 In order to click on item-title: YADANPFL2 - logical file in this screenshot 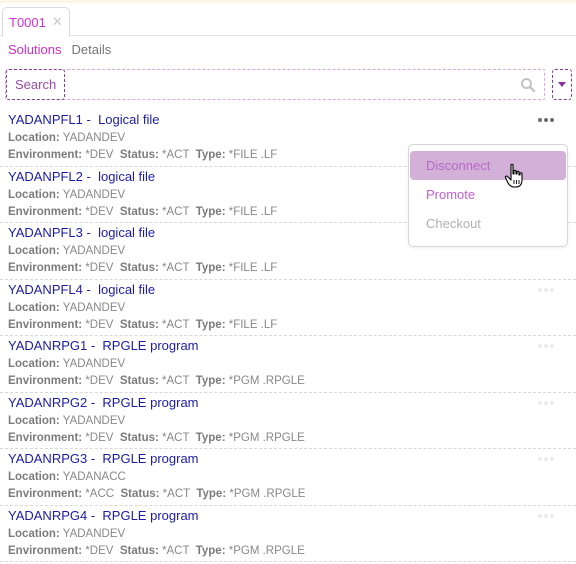, I will do `click(81, 176)`.